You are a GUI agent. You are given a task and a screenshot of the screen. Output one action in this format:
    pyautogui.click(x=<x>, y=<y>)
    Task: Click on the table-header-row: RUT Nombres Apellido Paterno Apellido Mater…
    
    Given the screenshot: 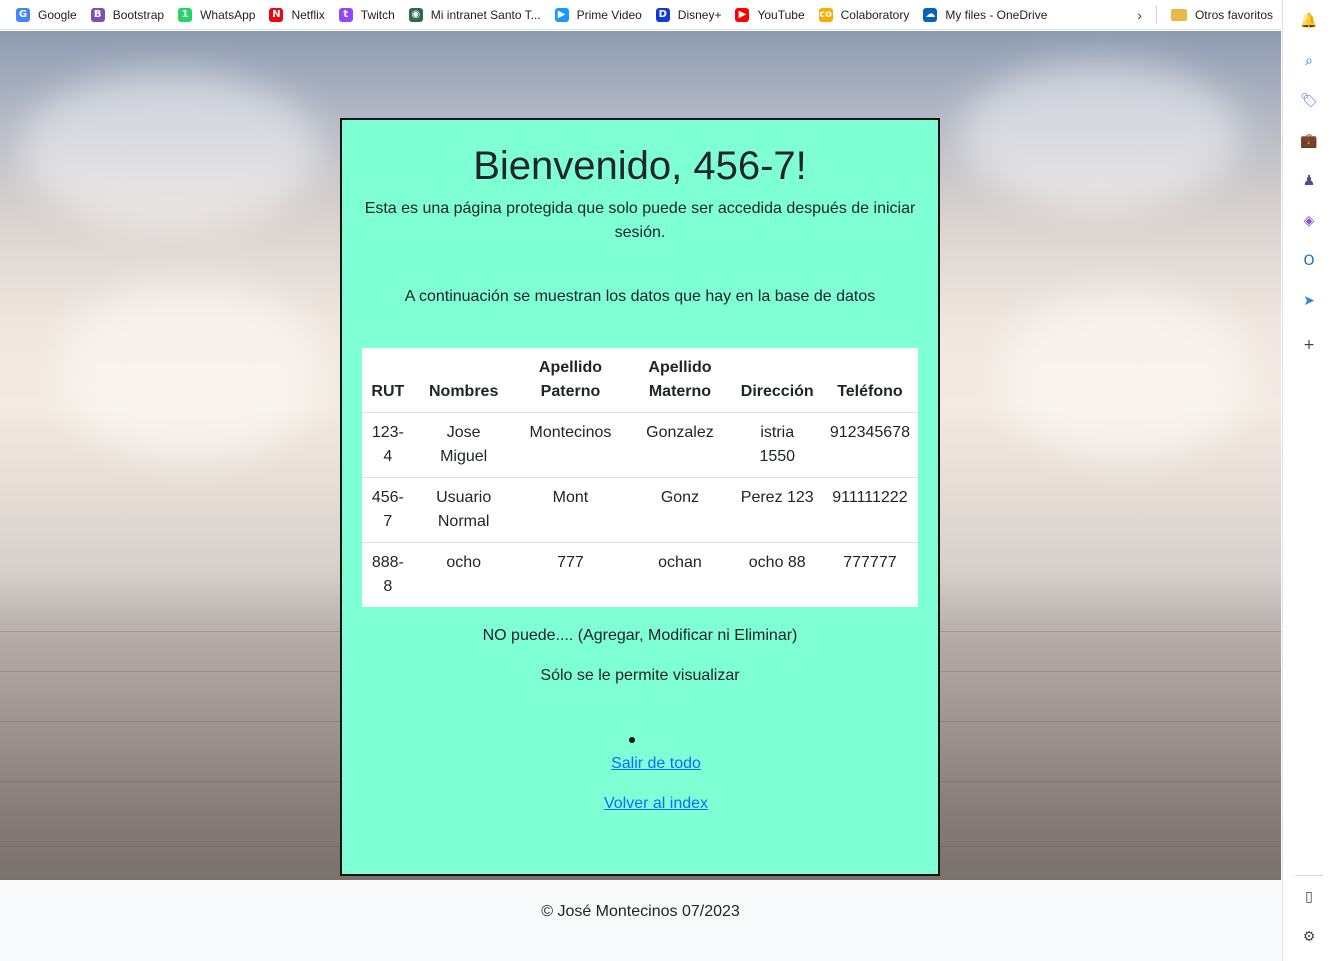 What is the action you would take?
    pyautogui.click(x=640, y=380)
    